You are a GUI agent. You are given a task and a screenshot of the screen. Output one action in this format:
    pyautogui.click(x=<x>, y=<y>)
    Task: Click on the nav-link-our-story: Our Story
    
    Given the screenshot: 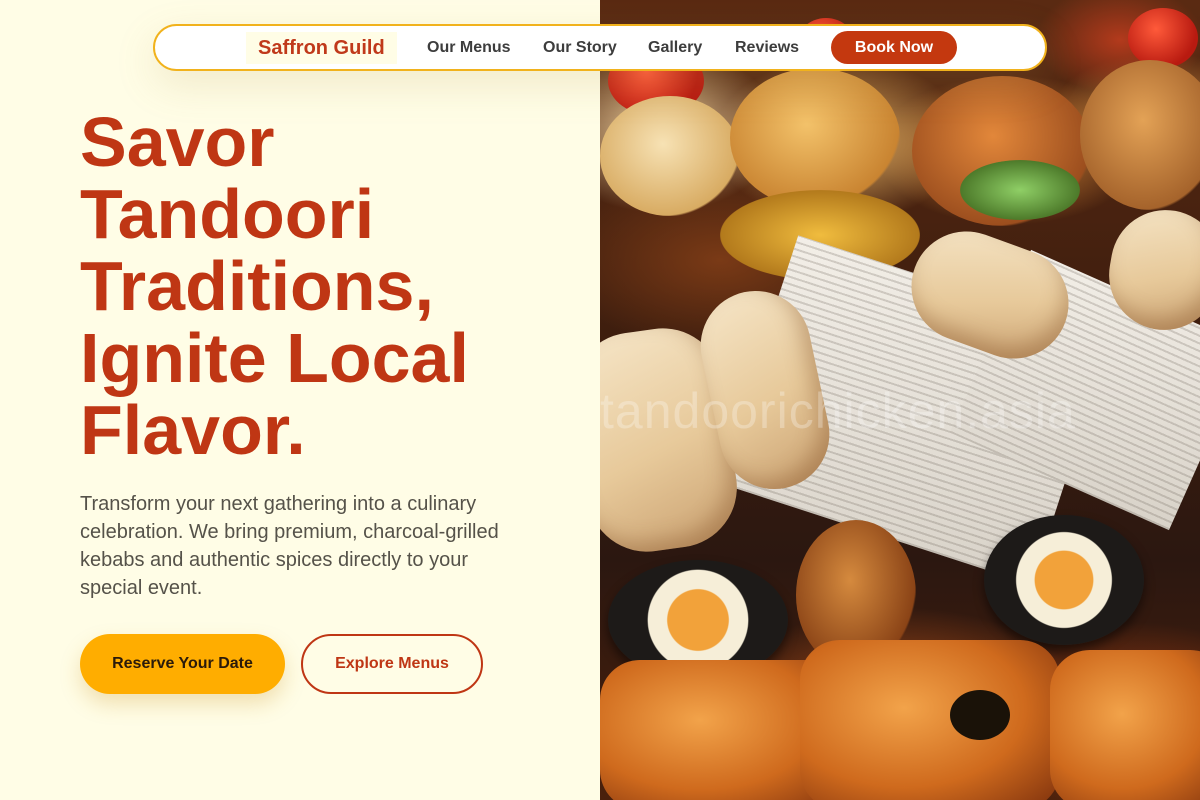 What is the action you would take?
    pyautogui.click(x=580, y=47)
    